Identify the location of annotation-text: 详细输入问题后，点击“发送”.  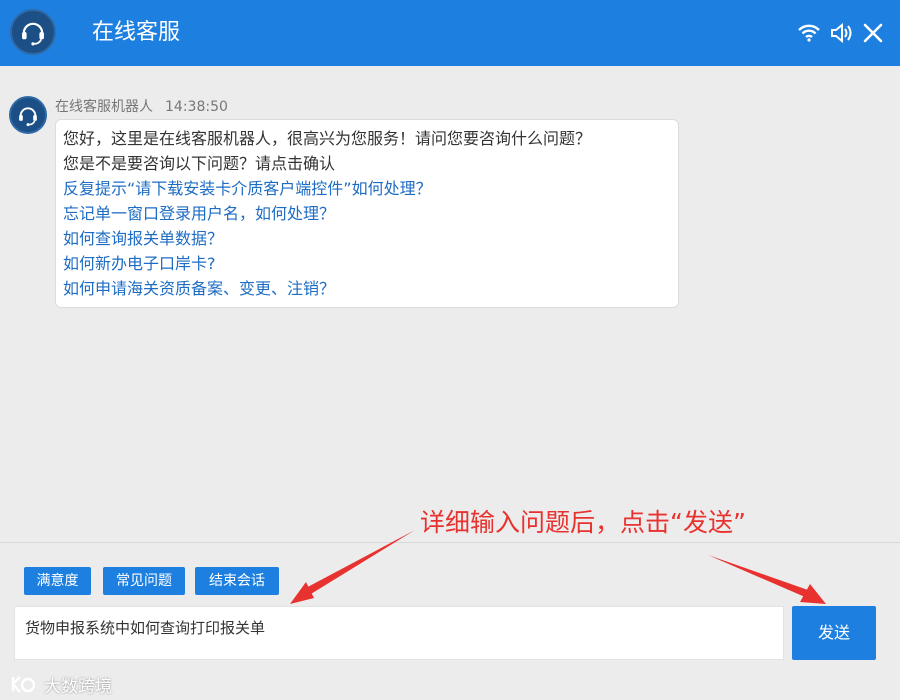
(583, 522).